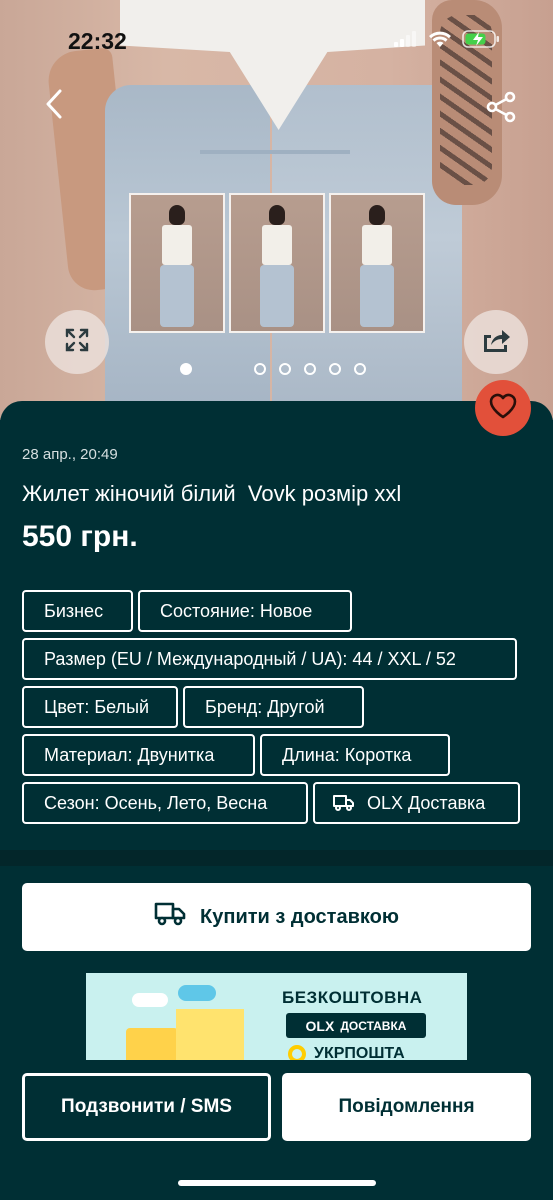  I want to click on expand-icon, so click(77, 342).